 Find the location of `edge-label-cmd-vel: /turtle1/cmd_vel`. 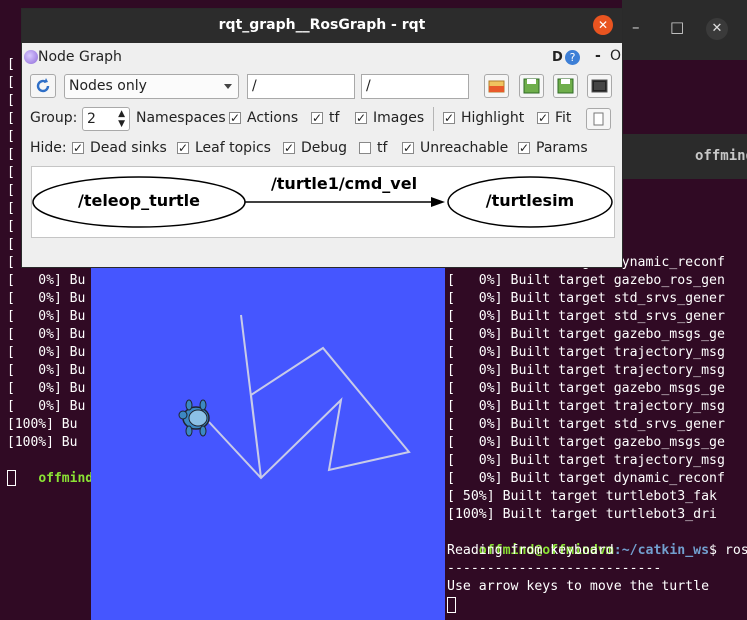

edge-label-cmd-vel: /turtle1/cmd_vel is located at coordinates (344, 183).